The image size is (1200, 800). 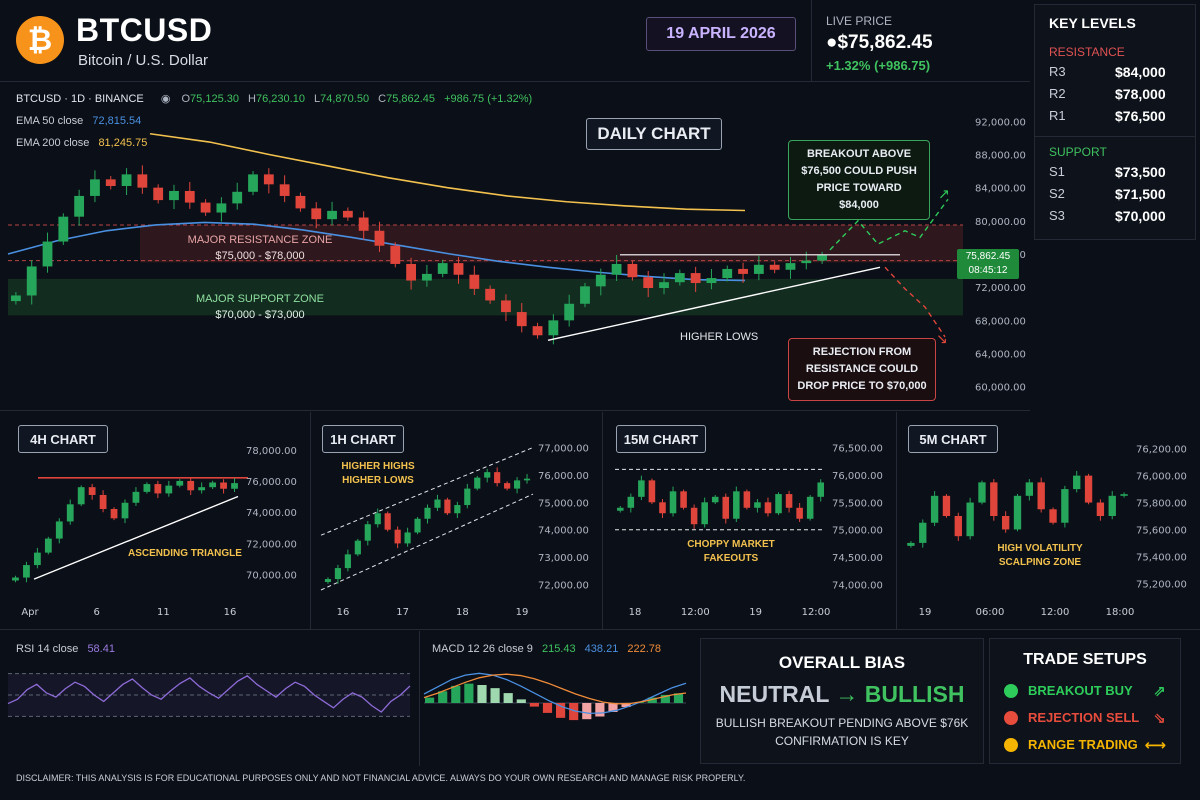 What do you see at coordinates (1092, 23) in the screenshot?
I see `key-levels-title: KEY LEVELS` at bounding box center [1092, 23].